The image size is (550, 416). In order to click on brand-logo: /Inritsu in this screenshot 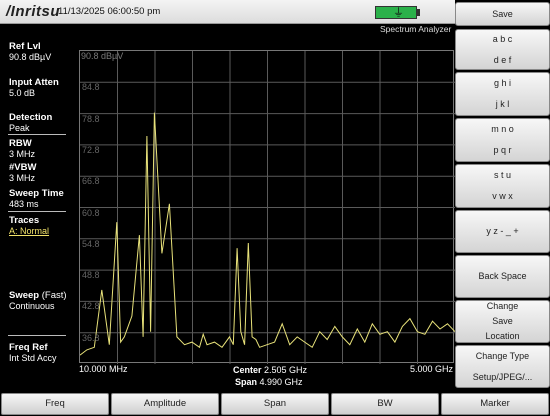, I will do `click(33, 11)`.